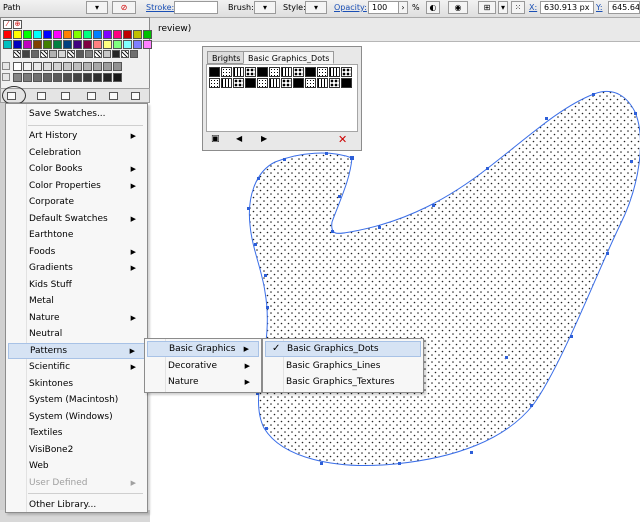 The height and width of the screenshot is (522, 640). I want to click on library-item-basic-graphics-dots: ✓ Basic Graphics_Dots, so click(343, 349).